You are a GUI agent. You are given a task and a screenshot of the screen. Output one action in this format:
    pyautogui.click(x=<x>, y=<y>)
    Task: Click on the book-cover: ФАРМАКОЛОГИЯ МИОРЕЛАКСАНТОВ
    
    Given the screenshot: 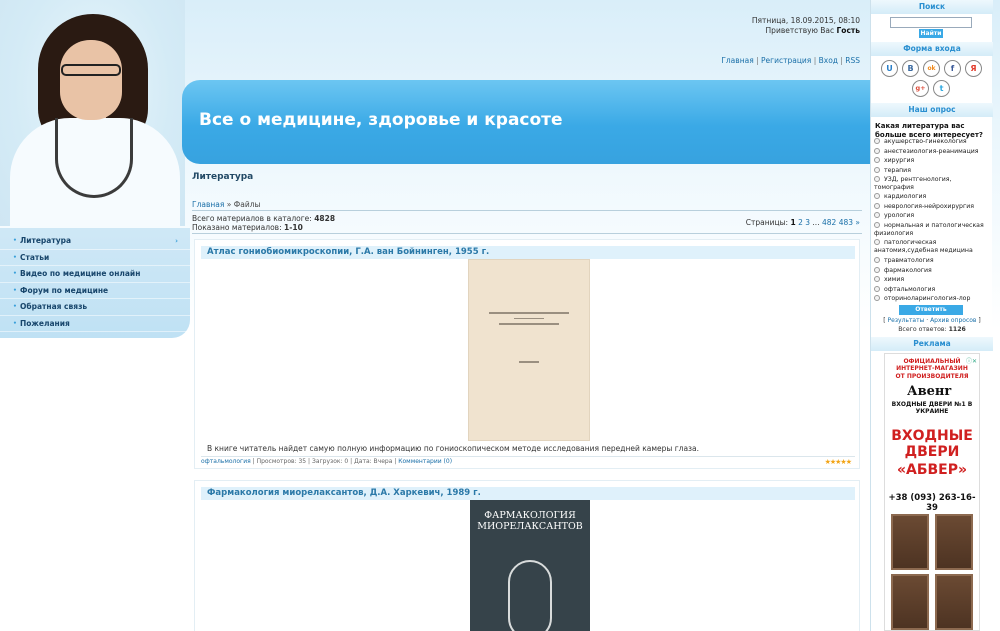 What is the action you would take?
    pyautogui.click(x=530, y=565)
    